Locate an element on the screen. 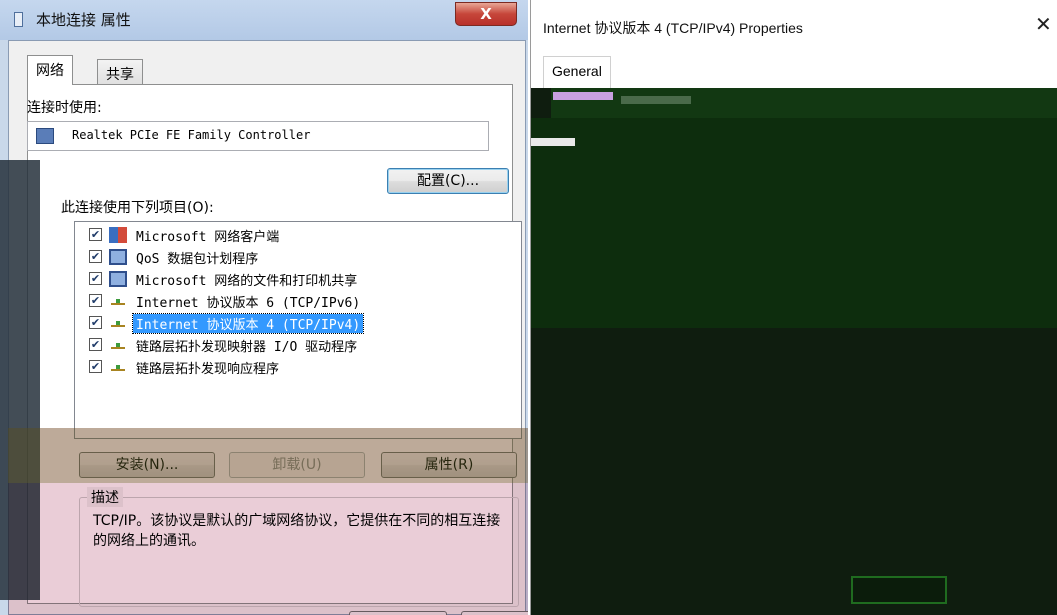  highlighted-region is located at coordinates (899, 590).